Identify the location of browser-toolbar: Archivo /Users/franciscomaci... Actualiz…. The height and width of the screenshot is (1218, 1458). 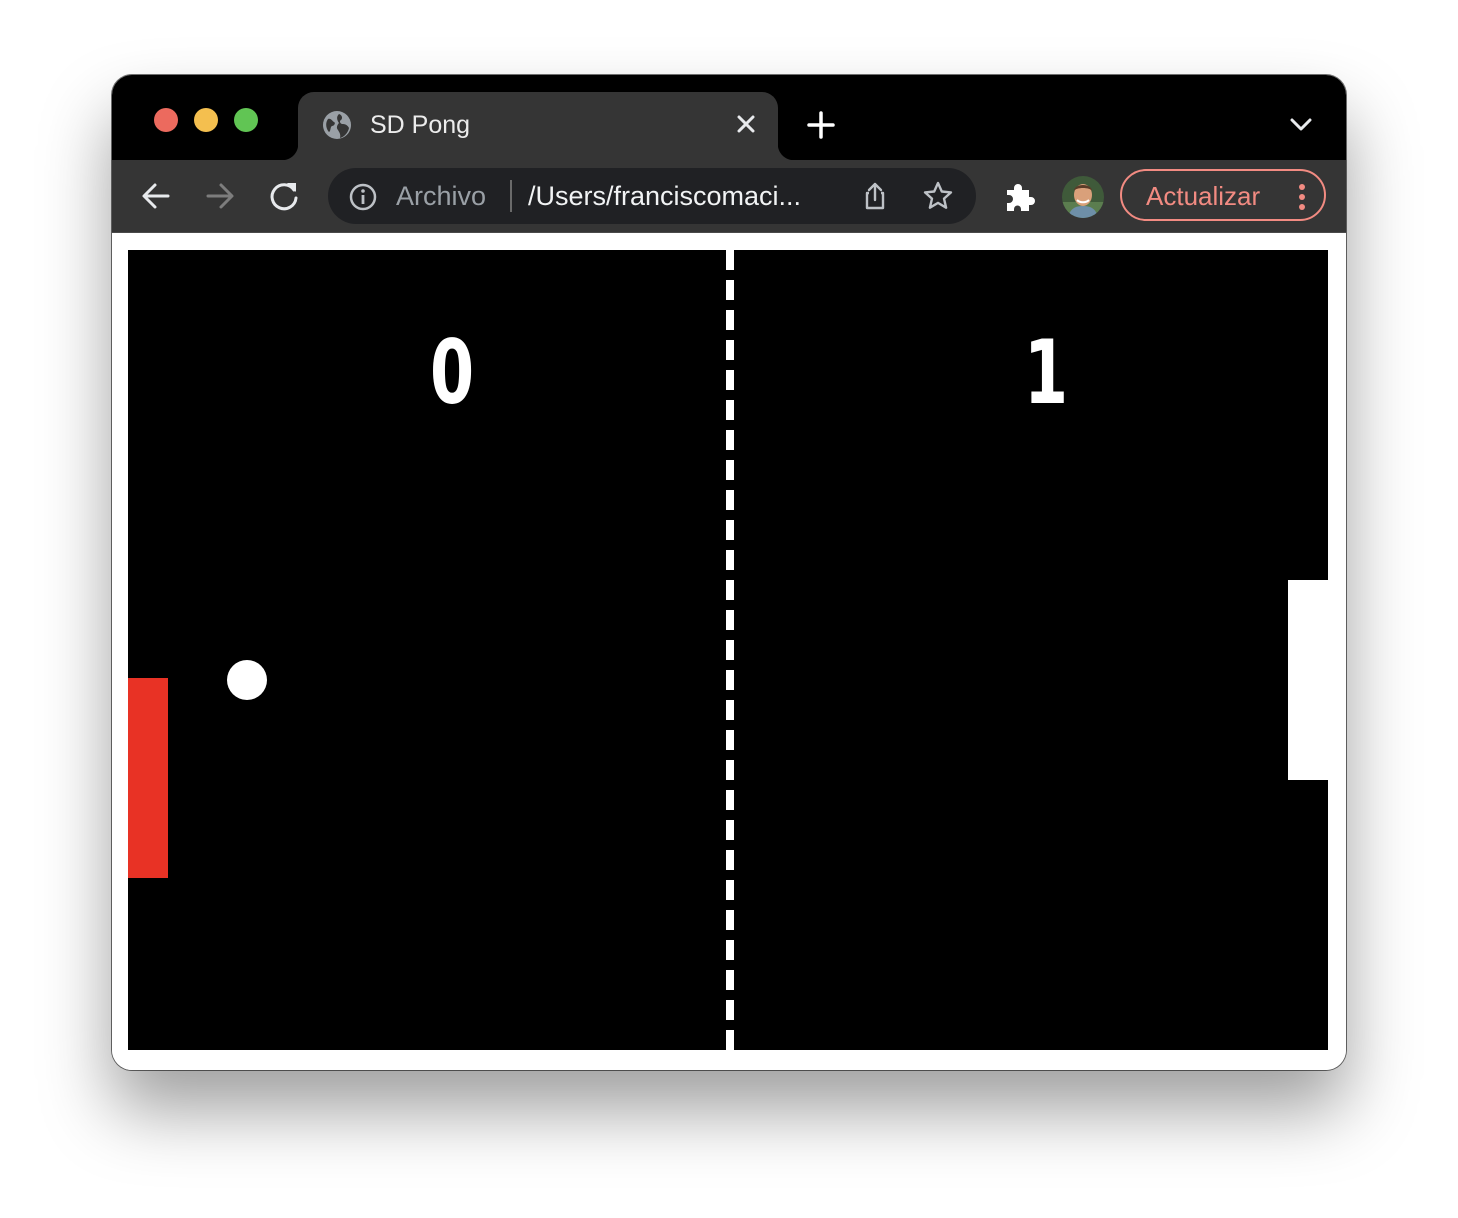
(729, 196).